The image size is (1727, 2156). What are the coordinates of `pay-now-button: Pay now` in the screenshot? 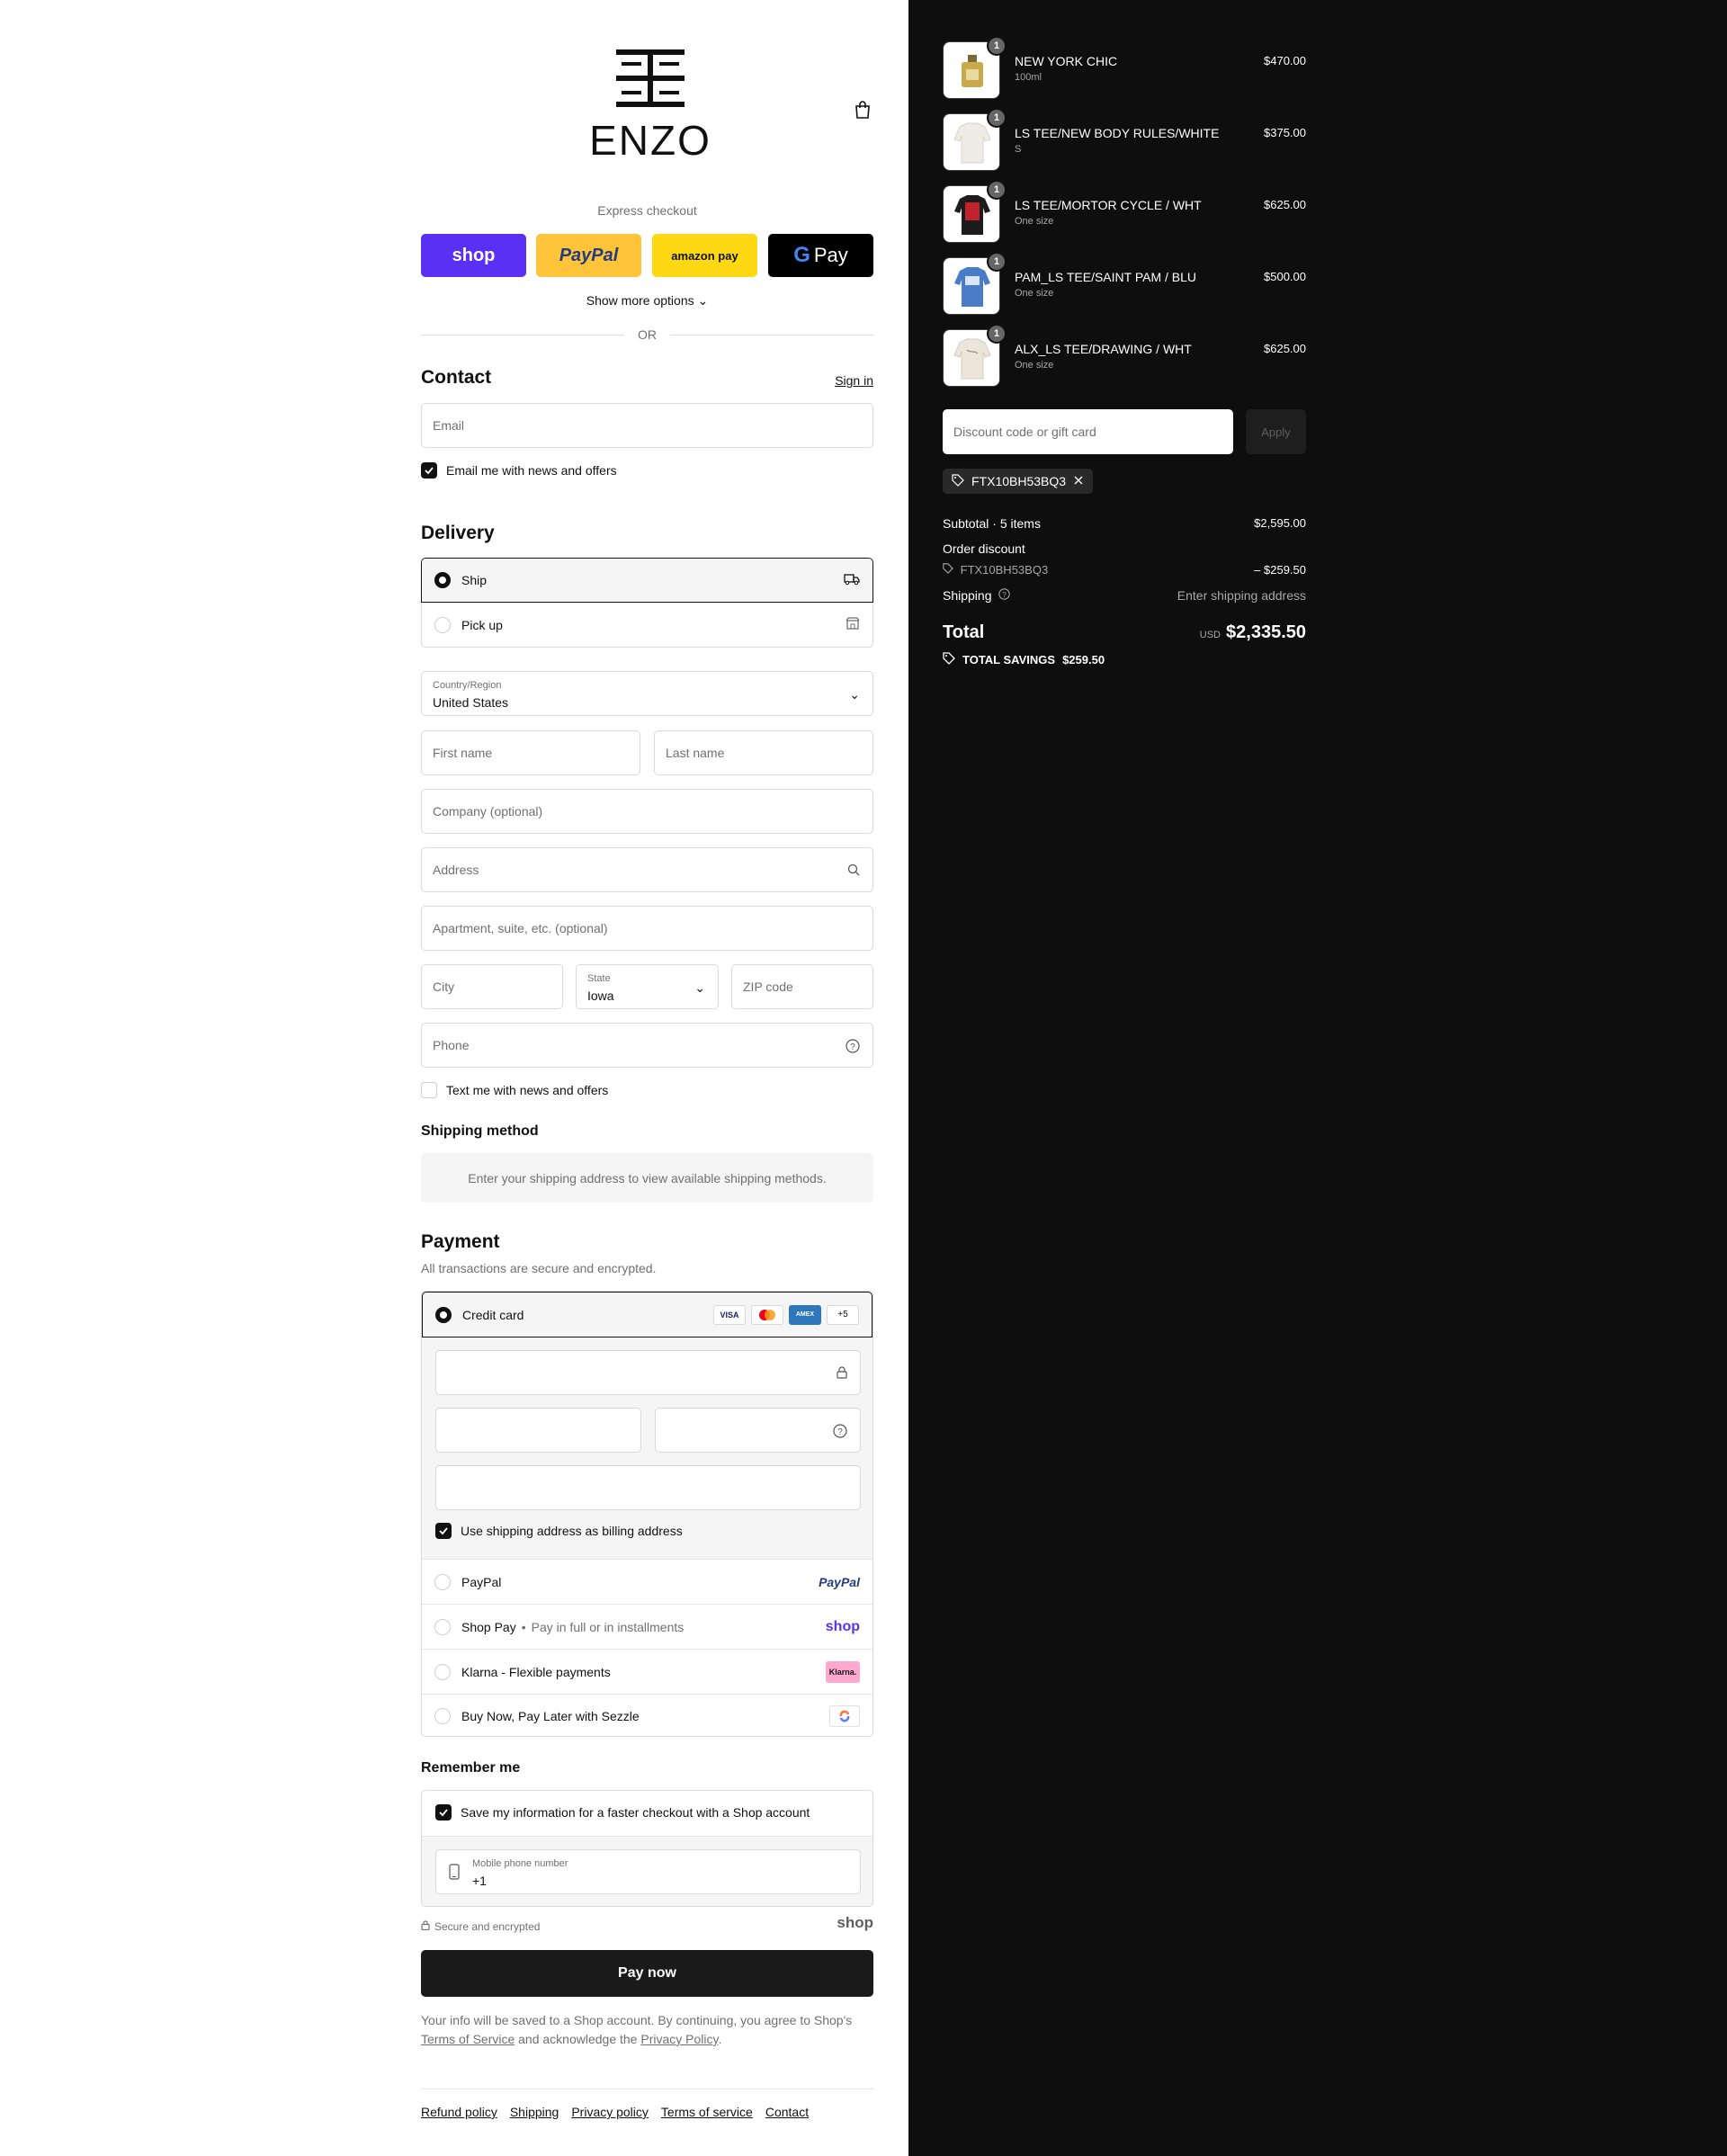 It's located at (647, 1973).